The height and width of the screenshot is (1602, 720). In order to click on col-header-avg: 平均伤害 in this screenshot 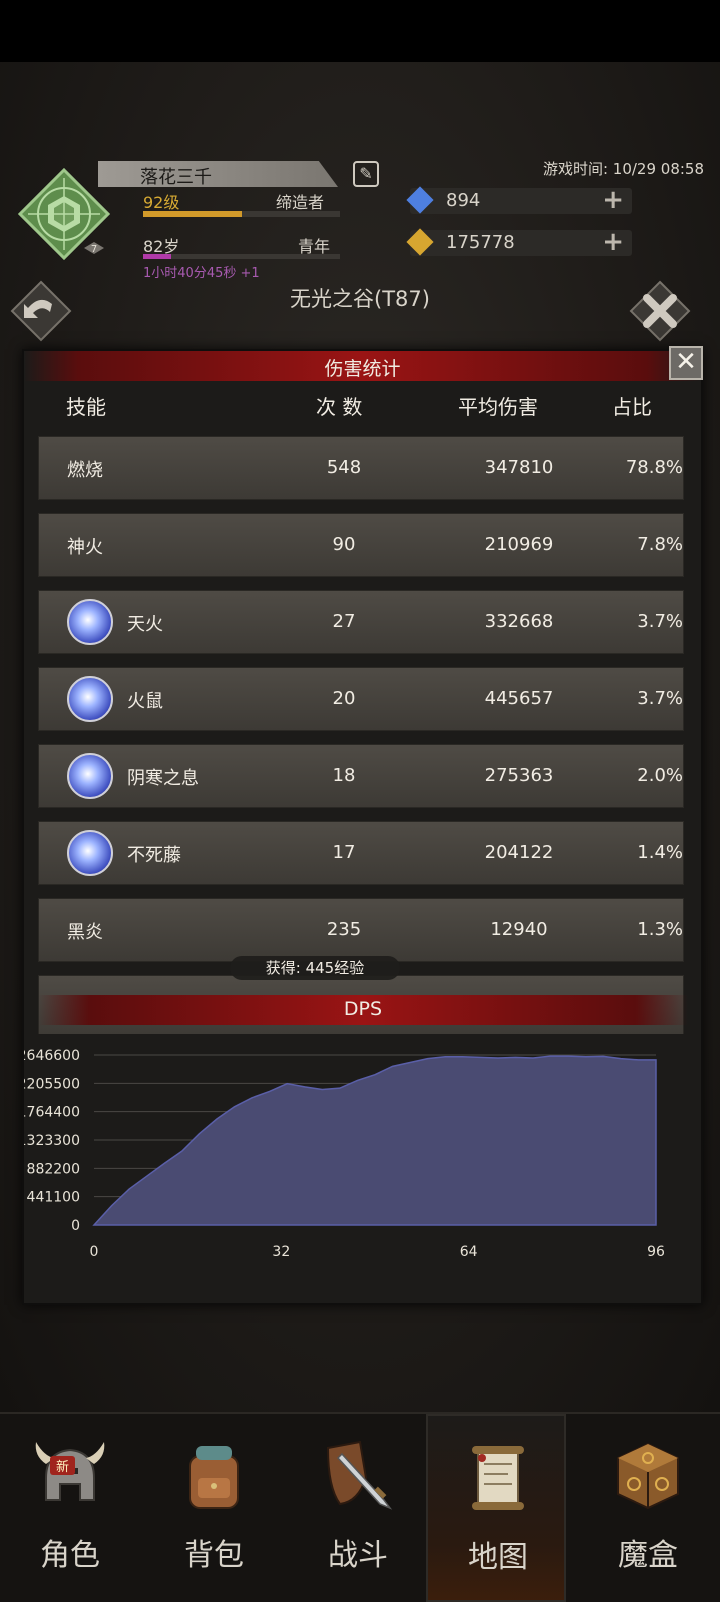, I will do `click(498, 407)`.